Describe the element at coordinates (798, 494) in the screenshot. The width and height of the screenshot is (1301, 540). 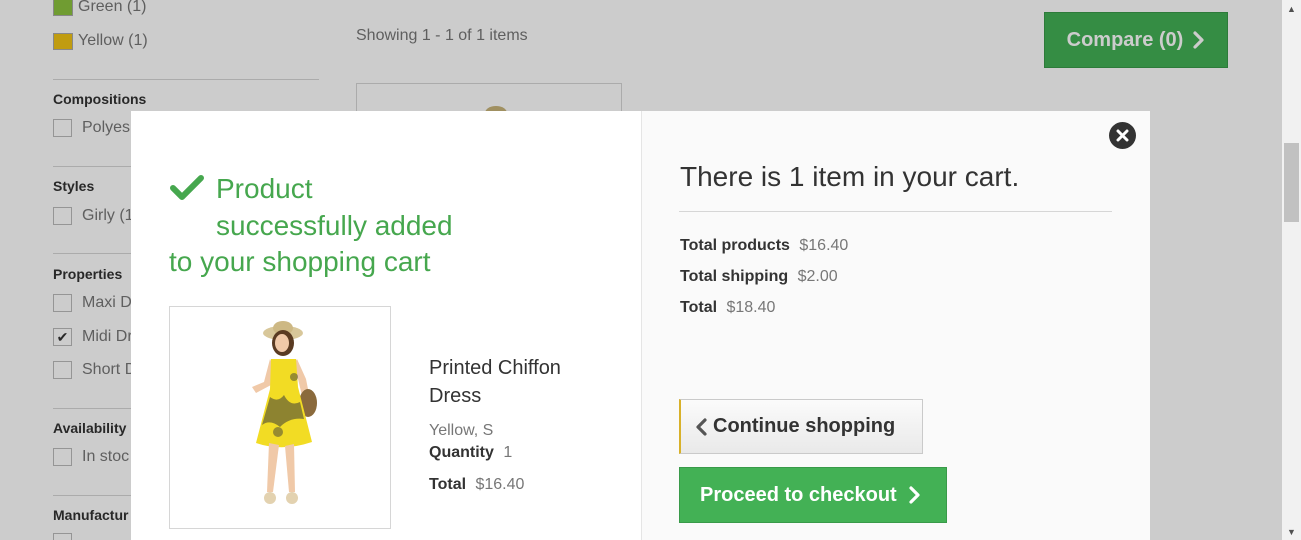
I see `proceed-to-checkout-label: Proceed to checkout` at that location.